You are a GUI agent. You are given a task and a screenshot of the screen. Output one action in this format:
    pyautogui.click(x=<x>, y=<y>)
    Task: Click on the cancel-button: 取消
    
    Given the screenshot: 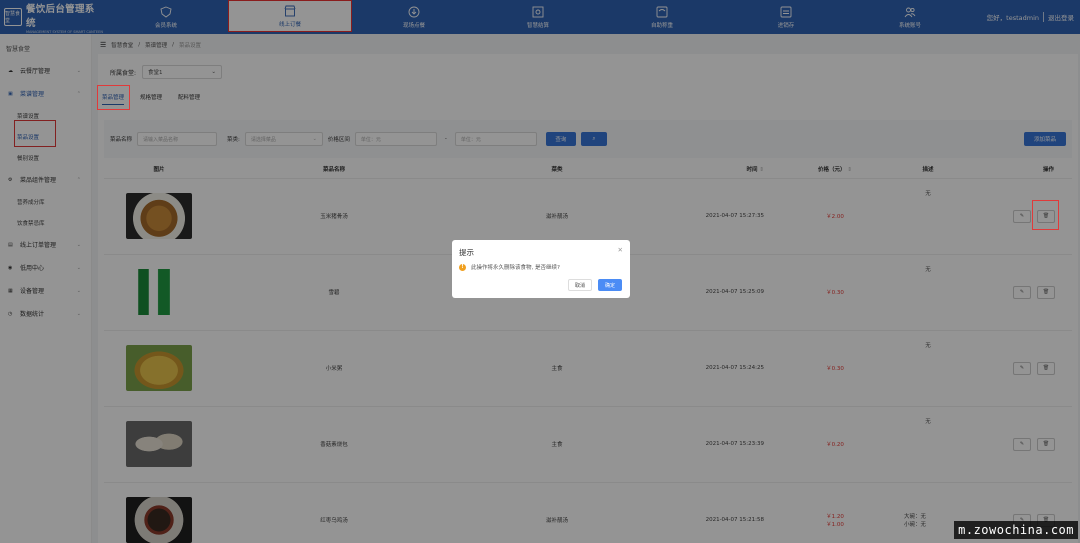 What is the action you would take?
    pyautogui.click(x=580, y=285)
    